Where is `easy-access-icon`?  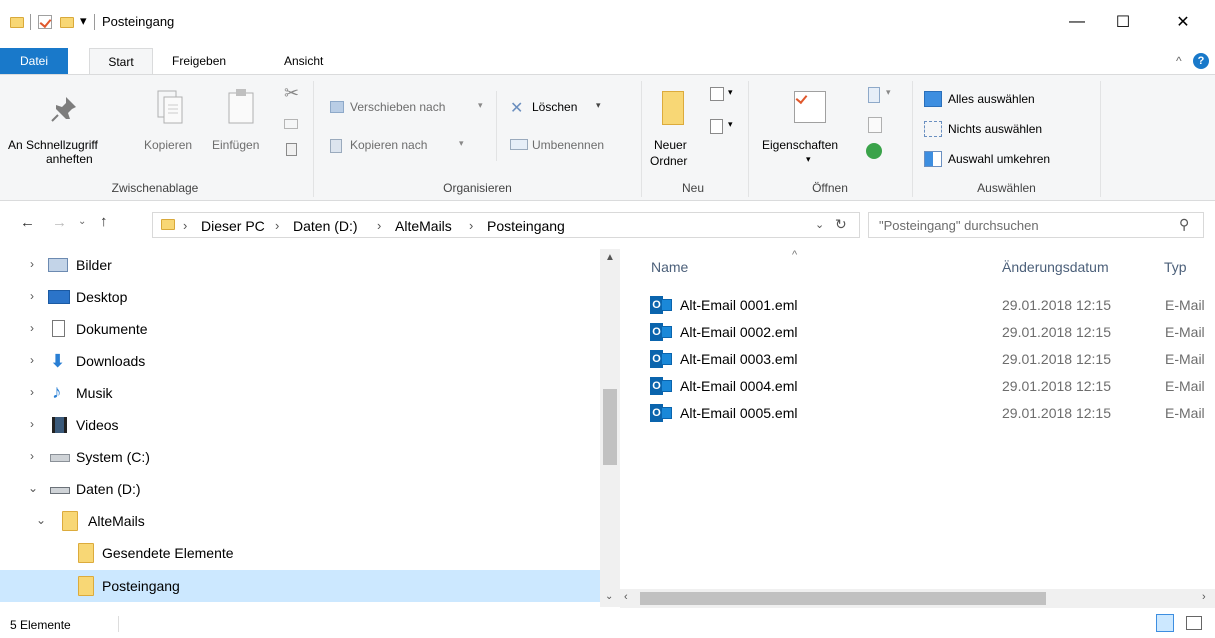 easy-access-icon is located at coordinates (716, 126).